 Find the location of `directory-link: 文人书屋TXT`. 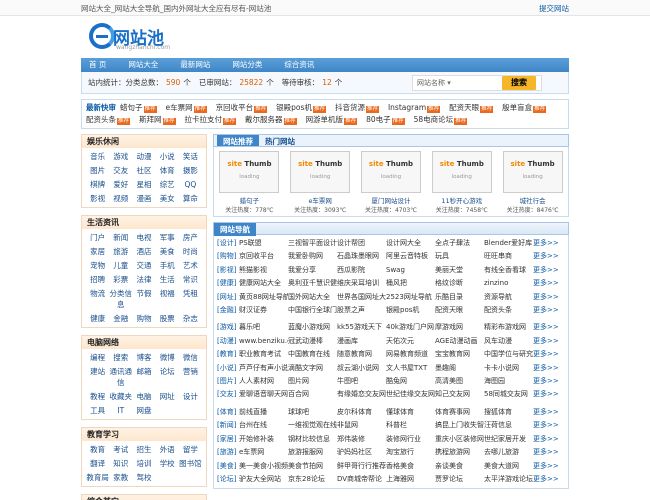

directory-link: 文人书屋TXT is located at coordinates (410, 368).